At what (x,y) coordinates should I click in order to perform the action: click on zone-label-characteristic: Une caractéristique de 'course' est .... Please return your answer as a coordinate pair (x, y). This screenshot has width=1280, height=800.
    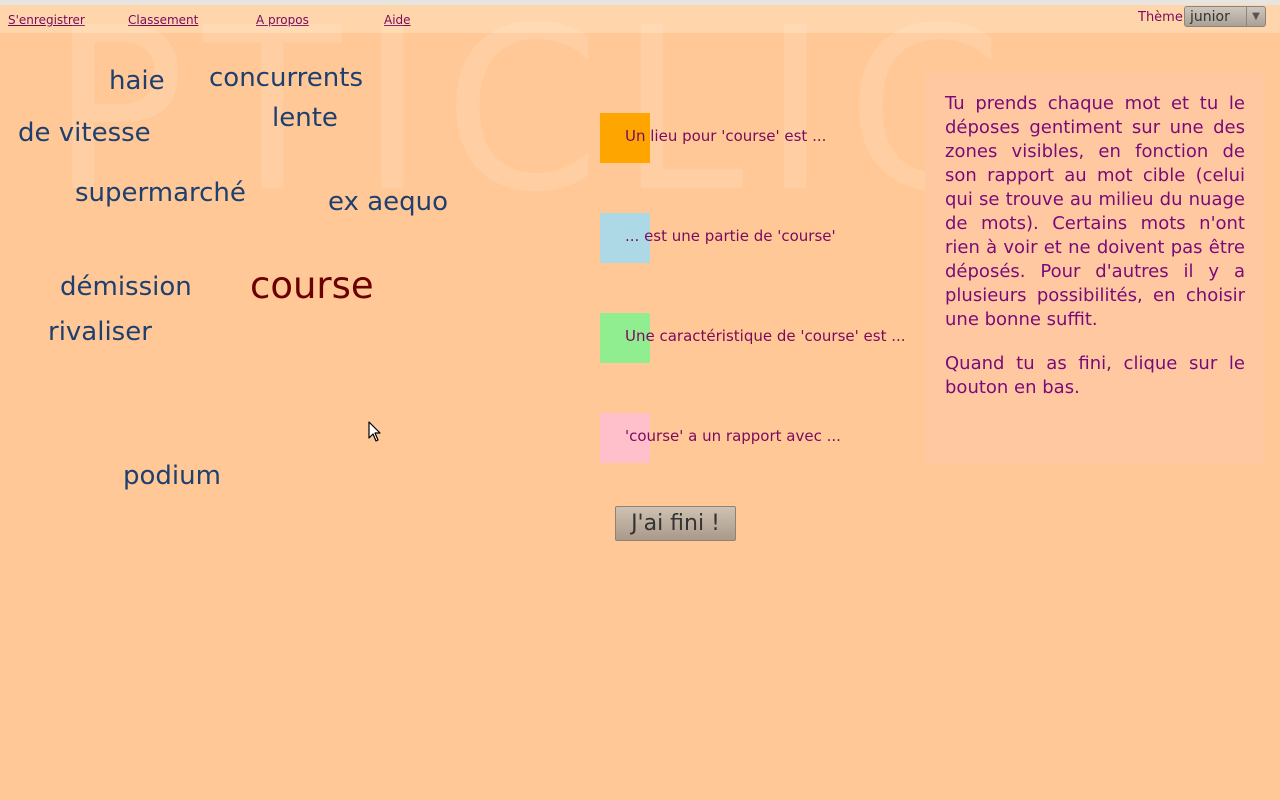
    Looking at the image, I should click on (765, 336).